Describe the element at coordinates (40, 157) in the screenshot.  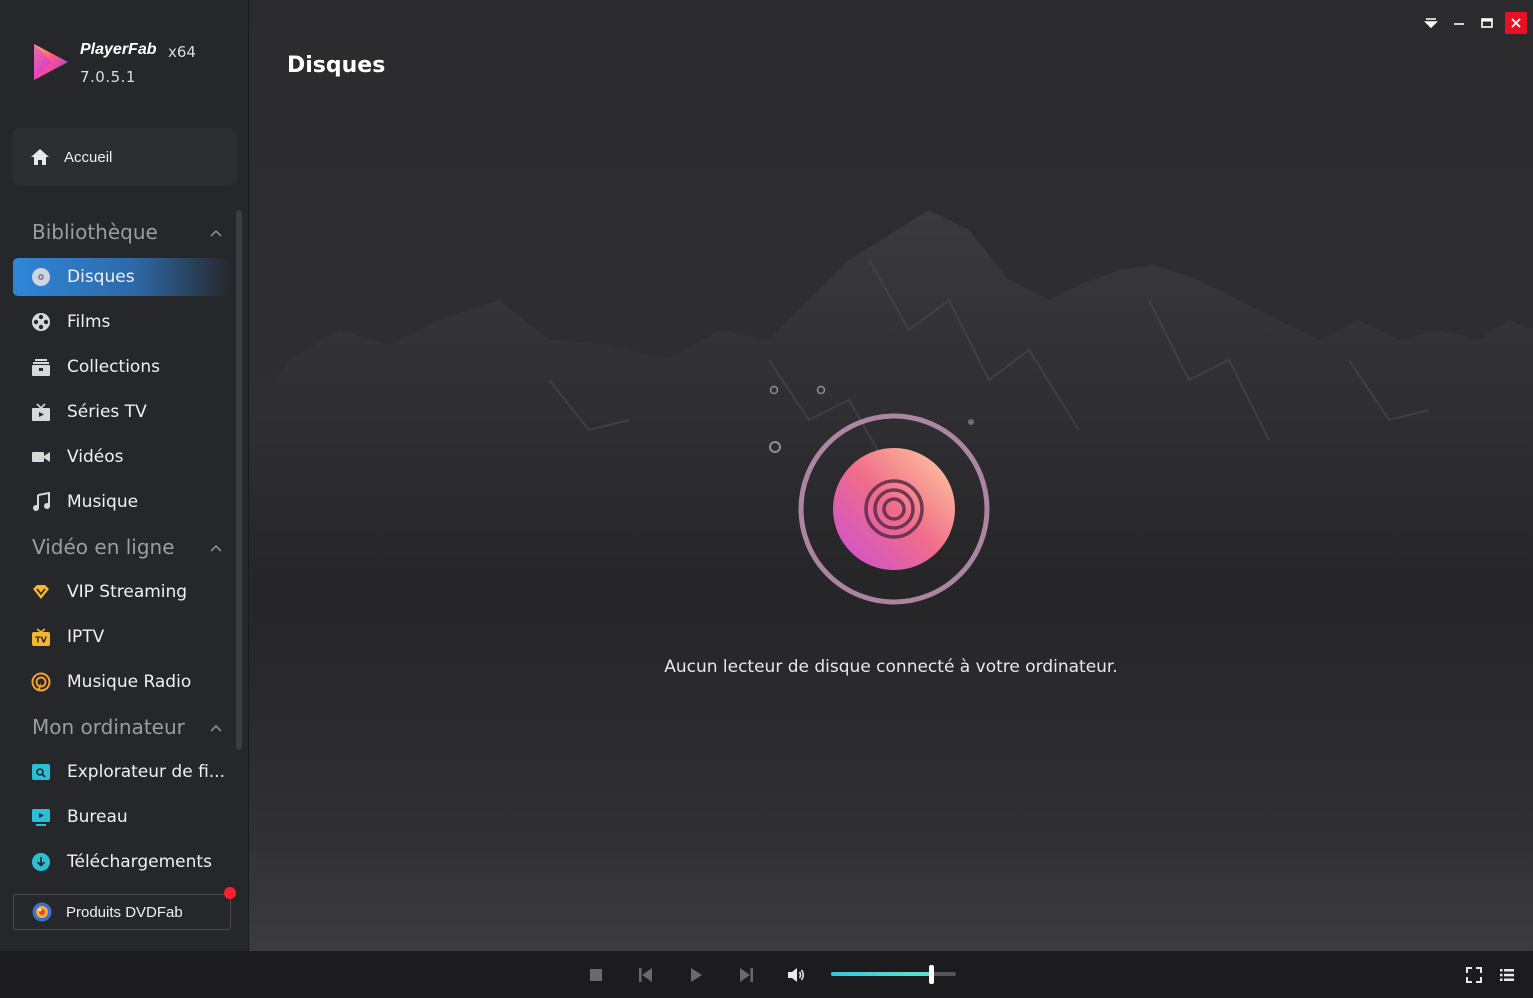
I see `home-icon` at that location.